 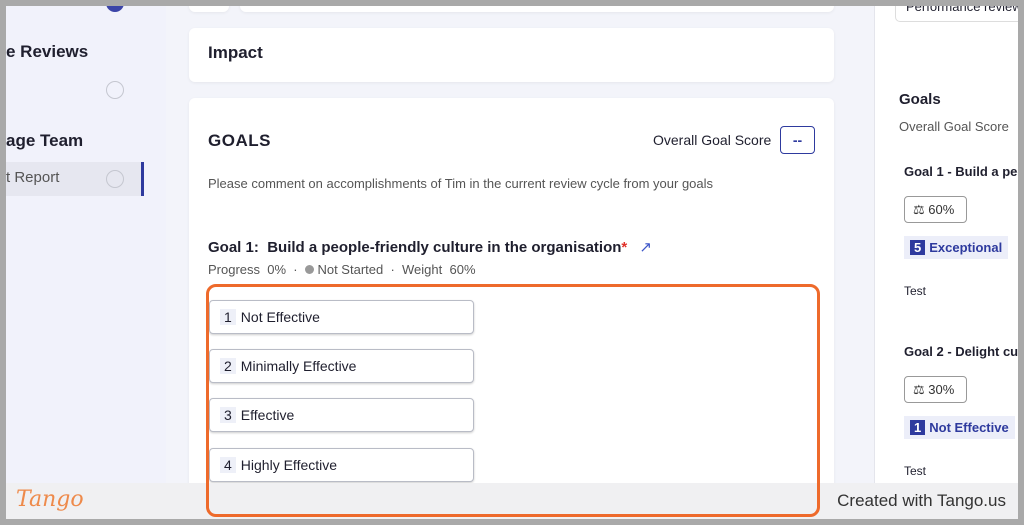 What do you see at coordinates (645, 247) in the screenshot?
I see `external-link-icon: ↗` at bounding box center [645, 247].